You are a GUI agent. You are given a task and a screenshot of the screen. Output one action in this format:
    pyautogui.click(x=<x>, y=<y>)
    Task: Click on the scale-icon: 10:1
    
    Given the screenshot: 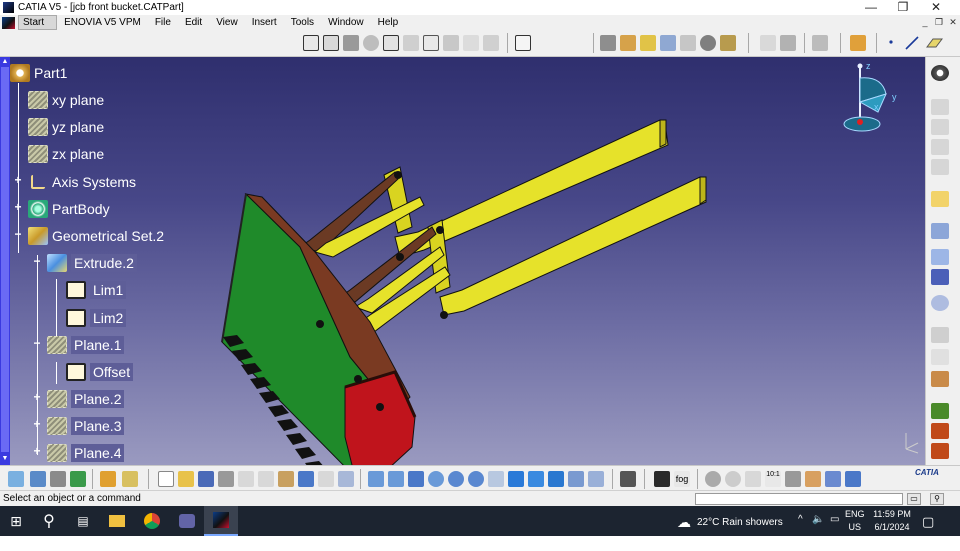 What is the action you would take?
    pyautogui.click(x=773, y=479)
    